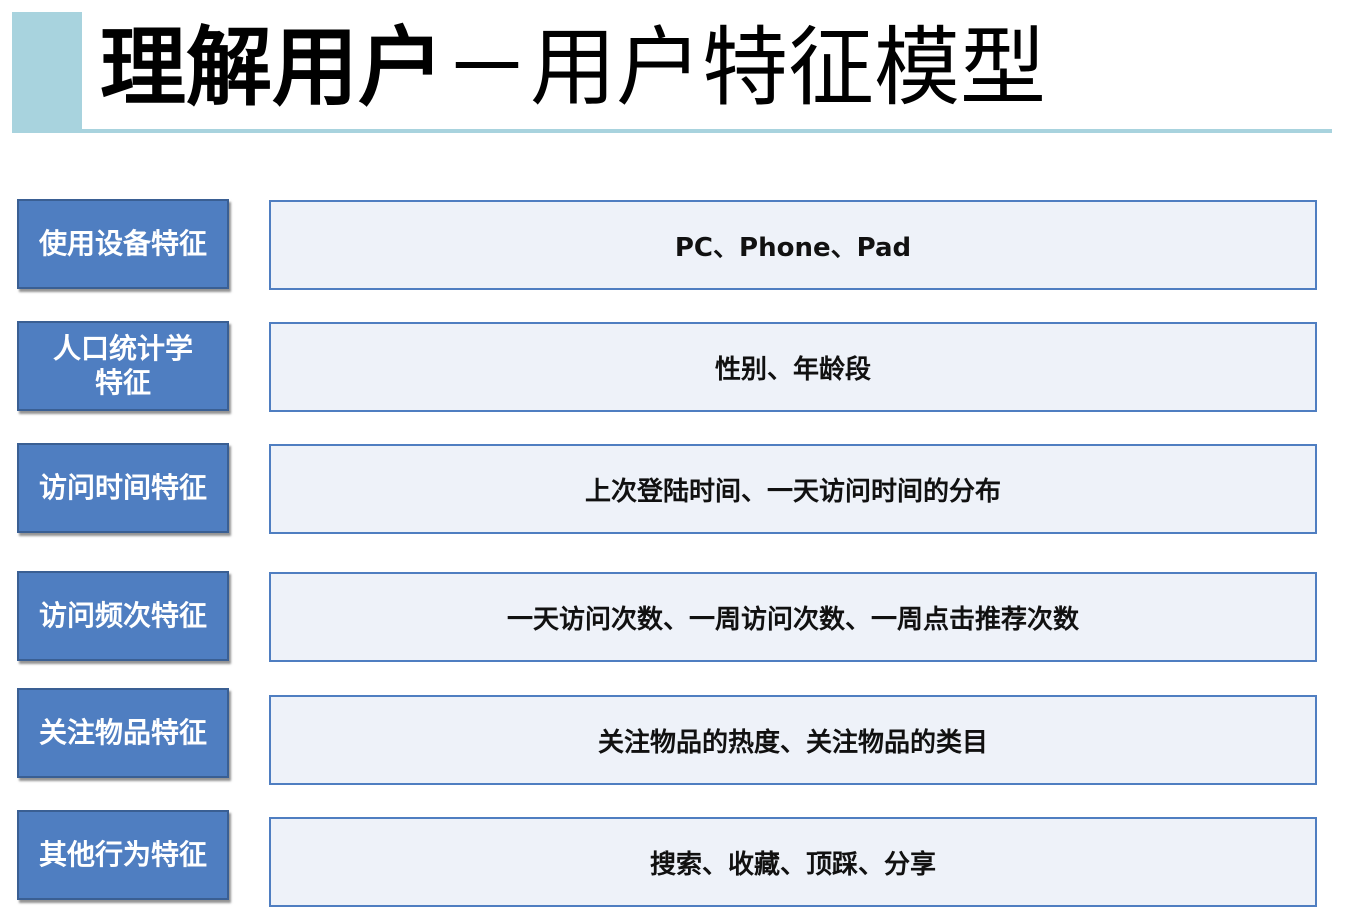 This screenshot has width=1368, height=916. Describe the element at coordinates (123, 366) in the screenshot. I see `feature-label: 人口统计学特征` at that location.